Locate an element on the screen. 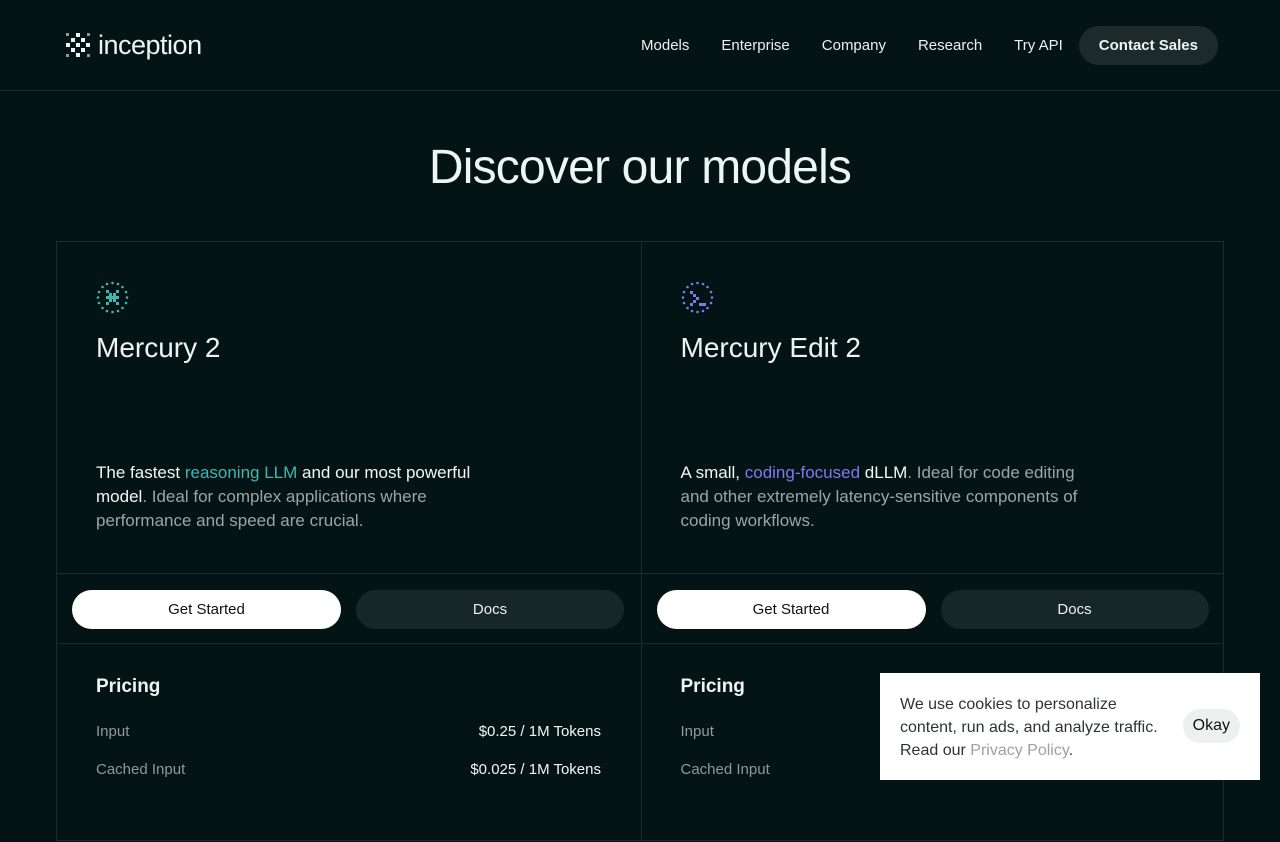 Image resolution: width=1280 pixels, height=842 pixels. logo: inception is located at coordinates (134, 45).